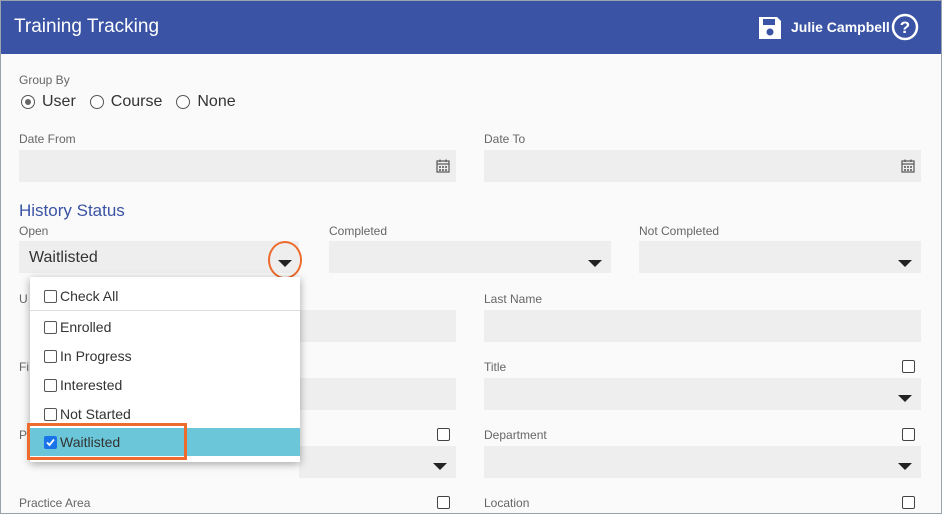 The height and width of the screenshot is (516, 944). Describe the element at coordinates (908, 502) in the screenshot. I see `location-checkbox` at that location.